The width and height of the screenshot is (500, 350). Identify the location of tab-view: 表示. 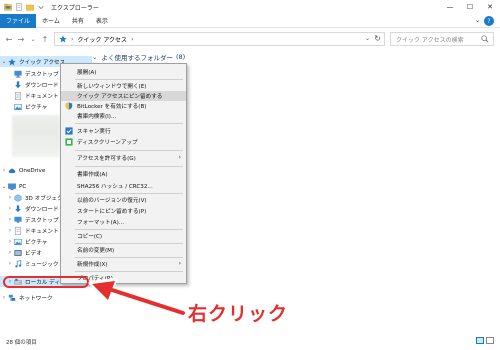
(102, 21).